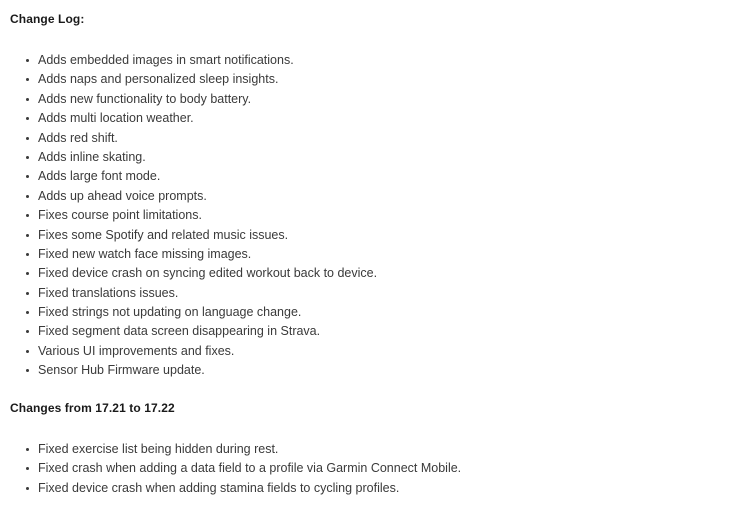  What do you see at coordinates (122, 195) in the screenshot?
I see `list-item-label: Adds up ahead voice prompts.` at bounding box center [122, 195].